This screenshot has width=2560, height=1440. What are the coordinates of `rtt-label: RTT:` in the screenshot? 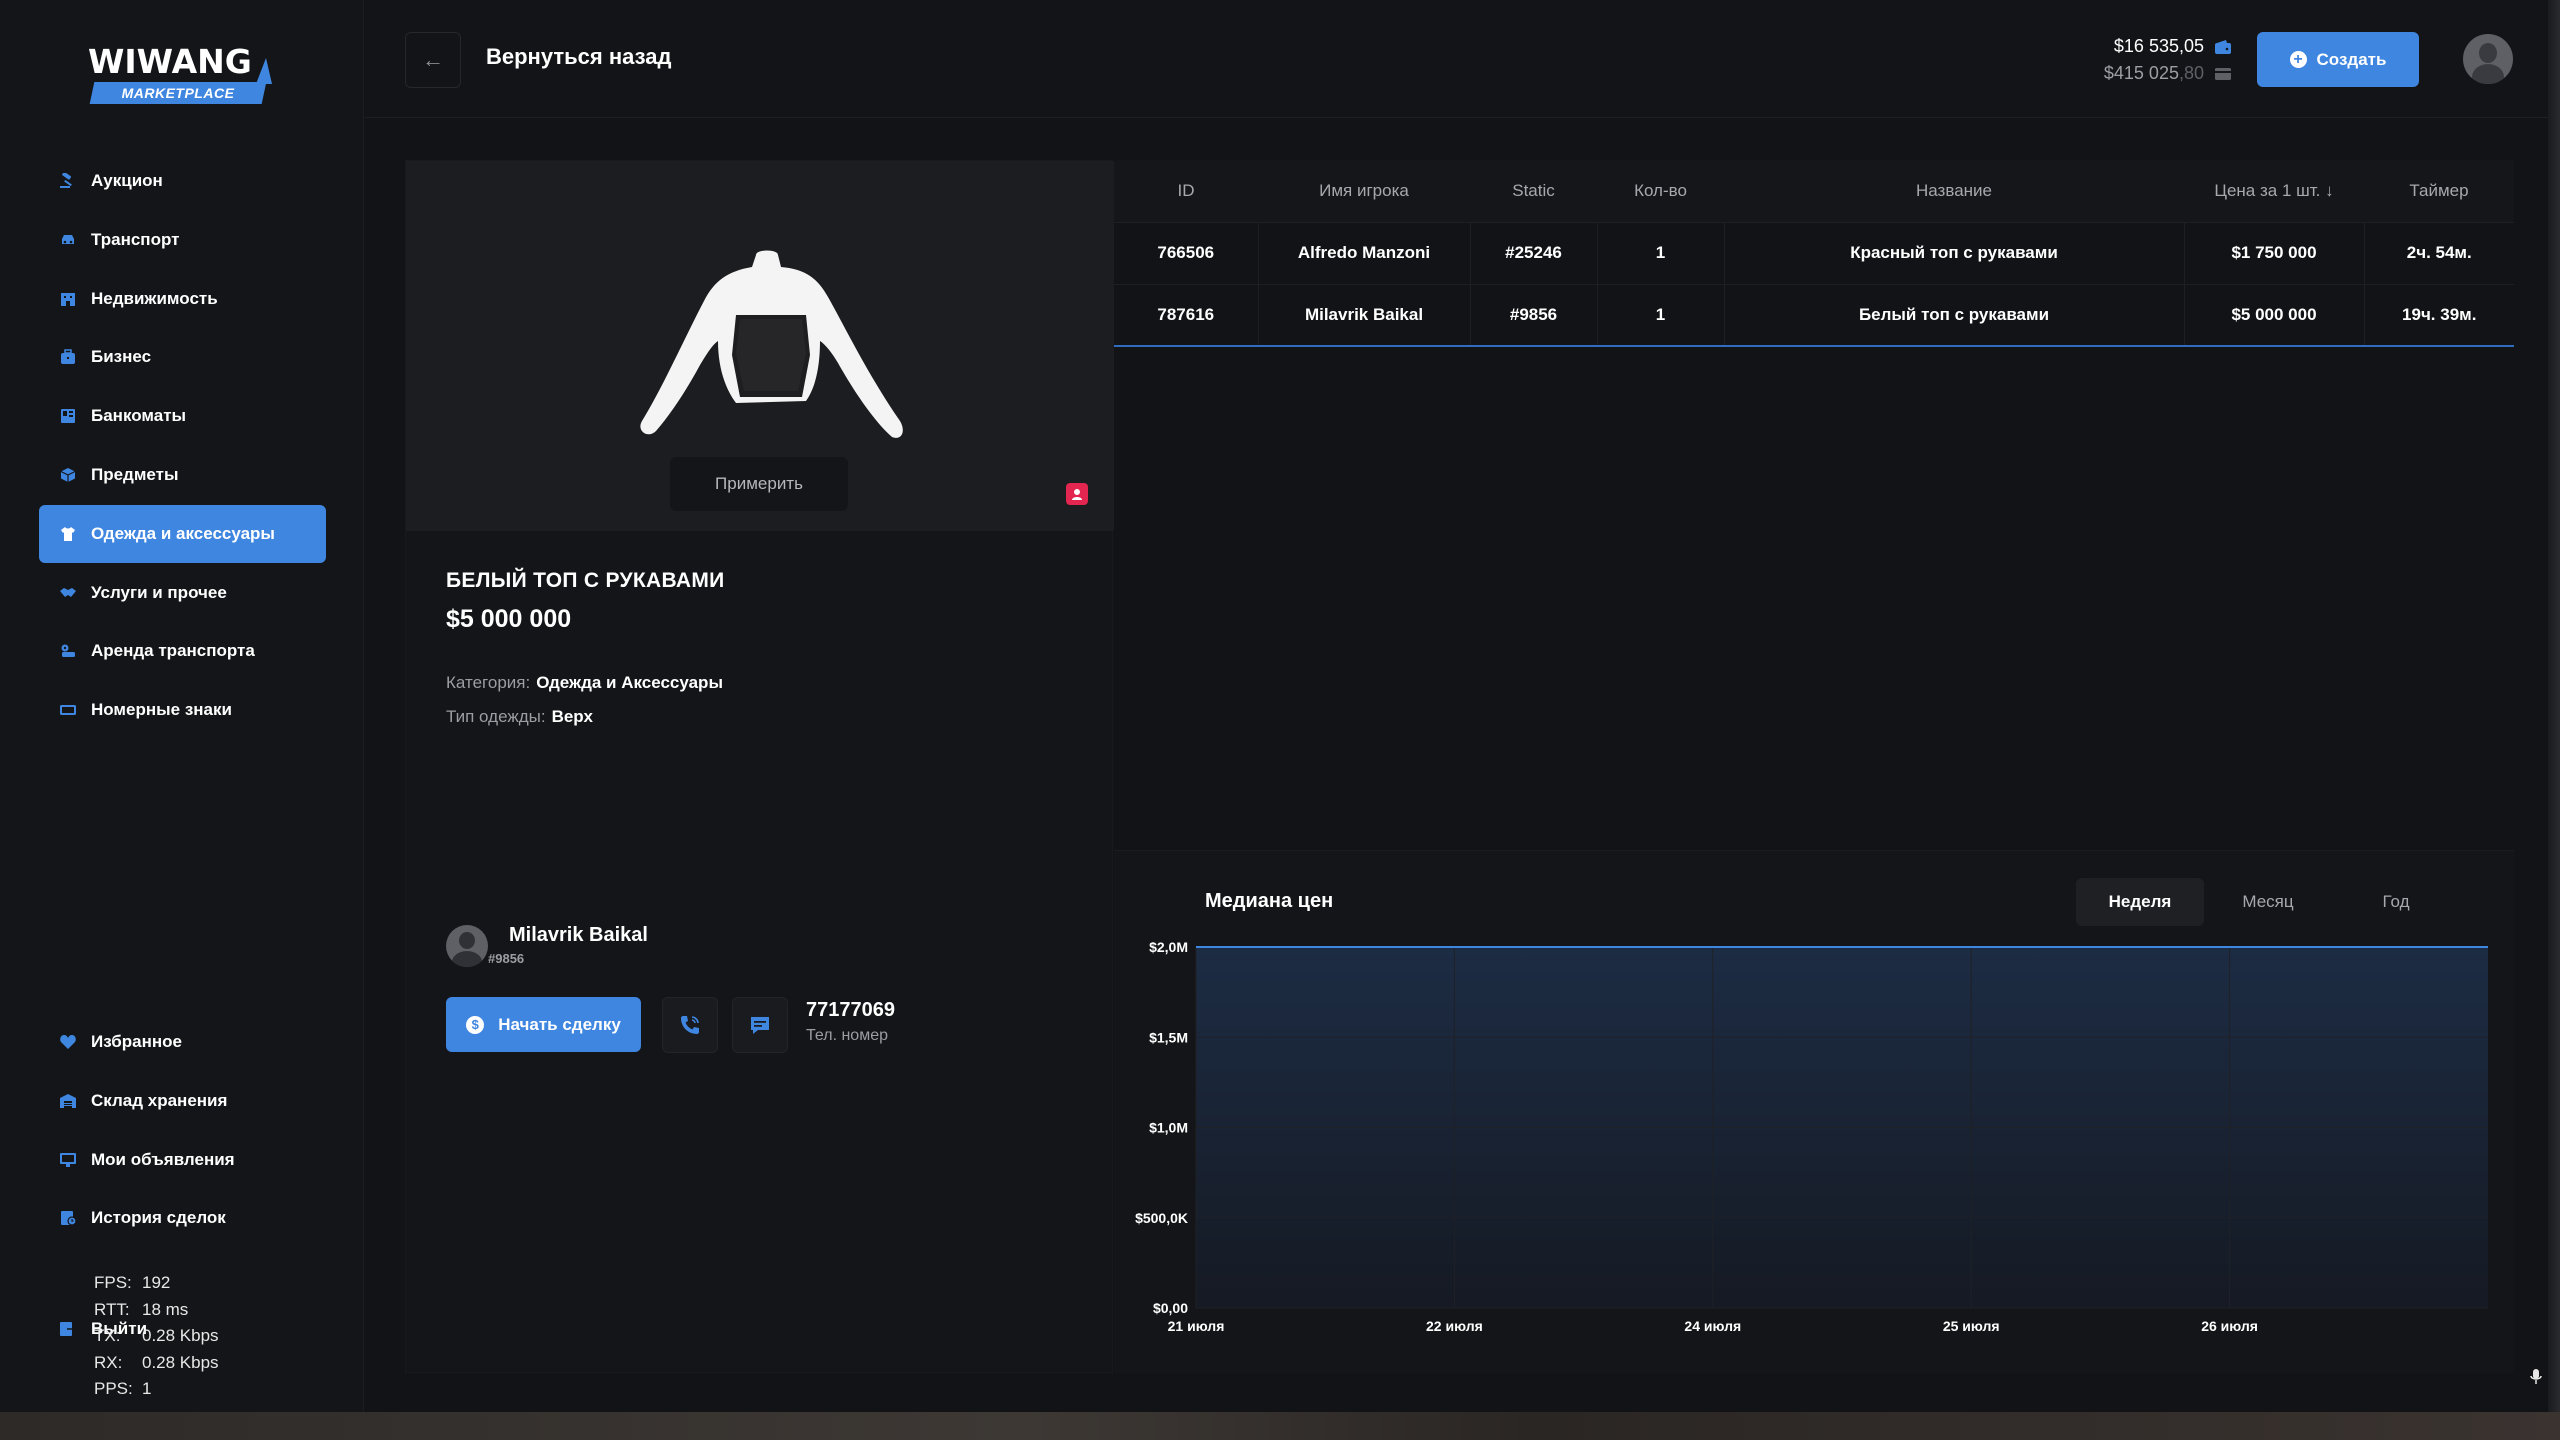 It's located at (112, 1309).